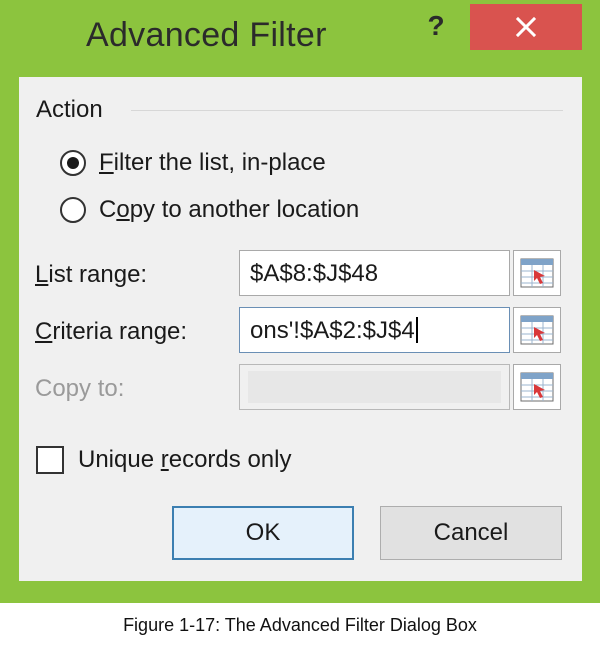 The image size is (600, 650). Describe the element at coordinates (111, 331) in the screenshot. I see `criteria-range-label: Criteria range:` at that location.